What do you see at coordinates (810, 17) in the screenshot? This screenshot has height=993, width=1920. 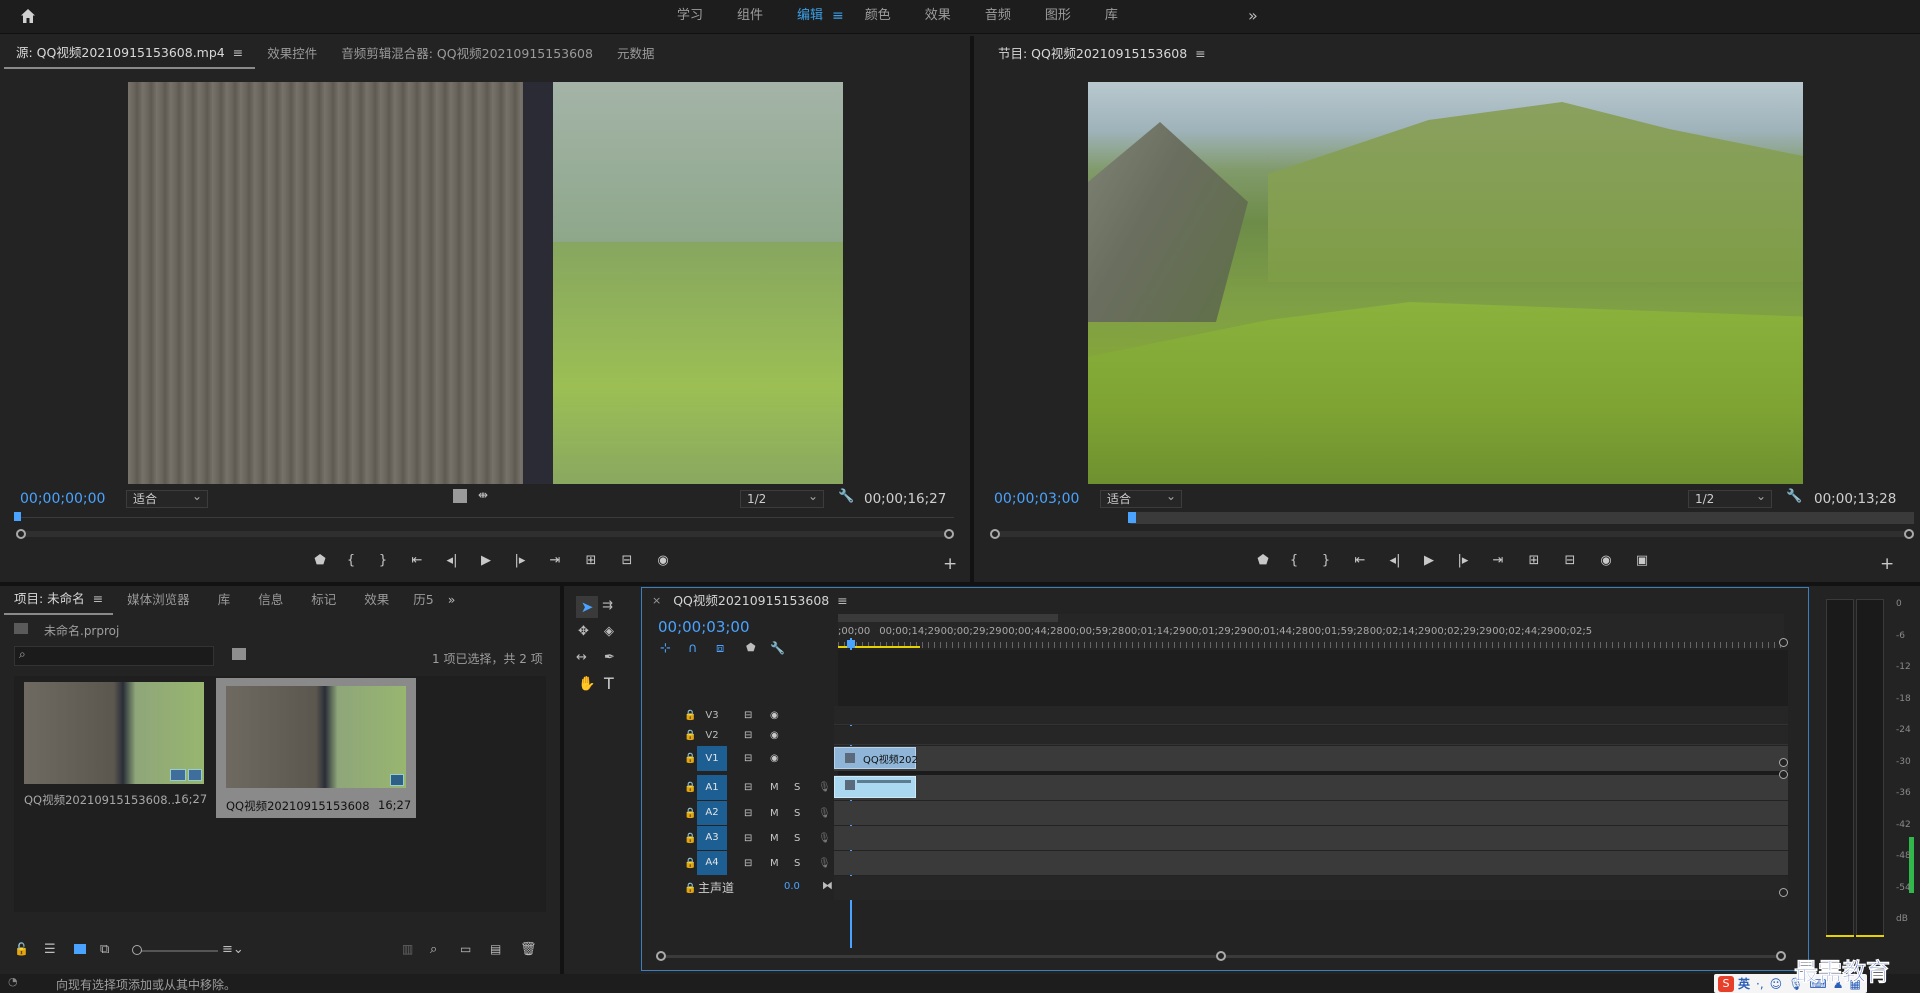 I see `workspace-editing: 编辑` at bounding box center [810, 17].